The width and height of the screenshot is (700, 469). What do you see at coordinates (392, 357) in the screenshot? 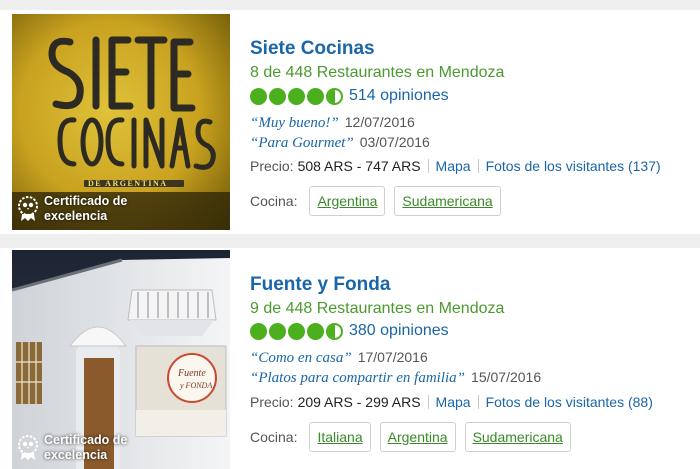
I see `review-date: 17/07/2016` at bounding box center [392, 357].